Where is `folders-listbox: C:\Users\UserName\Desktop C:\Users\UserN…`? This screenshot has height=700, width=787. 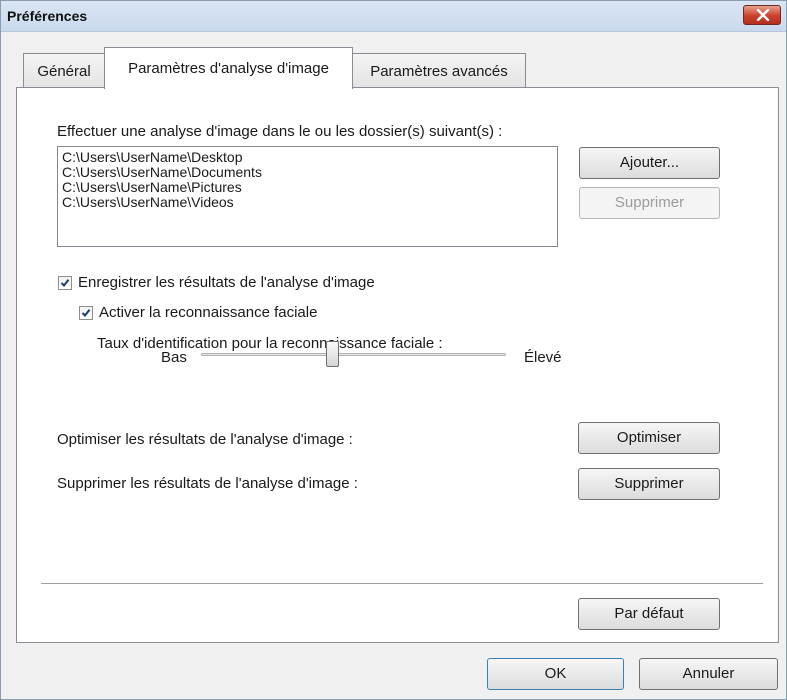 folders-listbox: C:\Users\UserName\Desktop C:\Users\UserN… is located at coordinates (307, 196).